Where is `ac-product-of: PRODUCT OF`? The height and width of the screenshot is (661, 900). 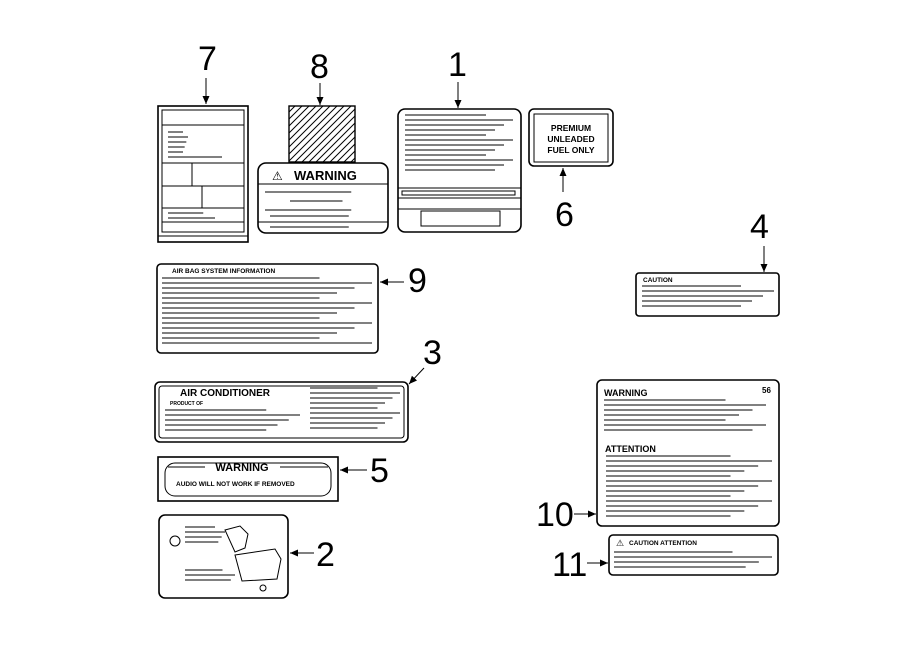 ac-product-of: PRODUCT OF is located at coordinates (186, 404).